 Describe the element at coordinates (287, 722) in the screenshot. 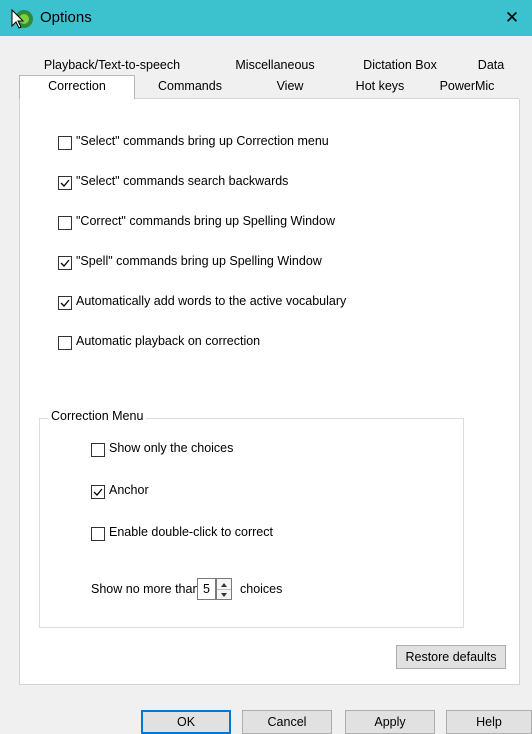

I see `cancel-button: Cancel` at that location.